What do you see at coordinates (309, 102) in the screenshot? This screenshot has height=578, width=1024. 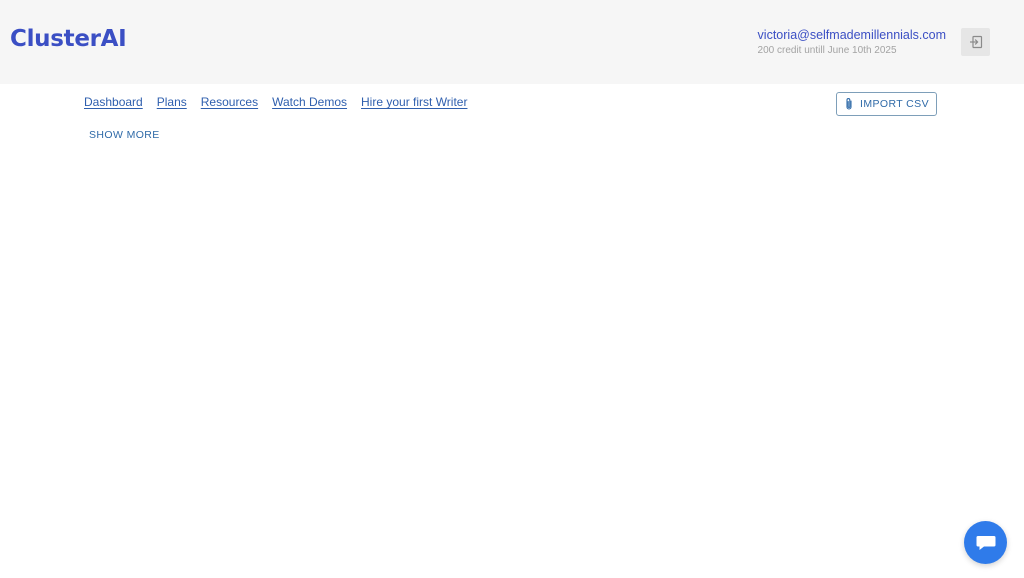 I see `nav-link-watch-demos: Watch Demos` at bounding box center [309, 102].